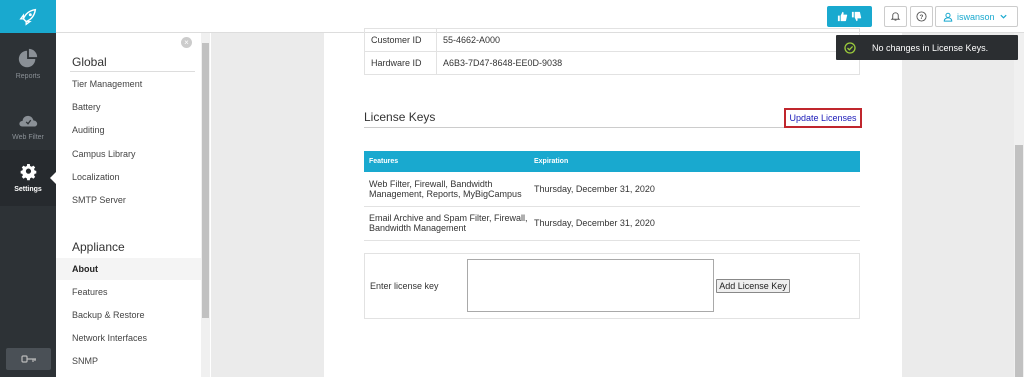 The height and width of the screenshot is (377, 1024). I want to click on nav-heading-global: Global, so click(89, 62).